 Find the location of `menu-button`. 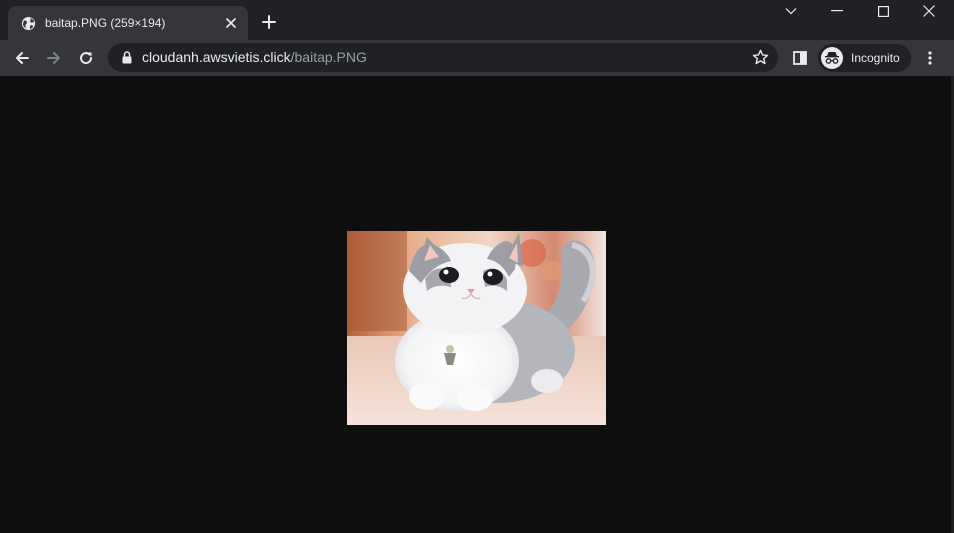

menu-button is located at coordinates (930, 58).